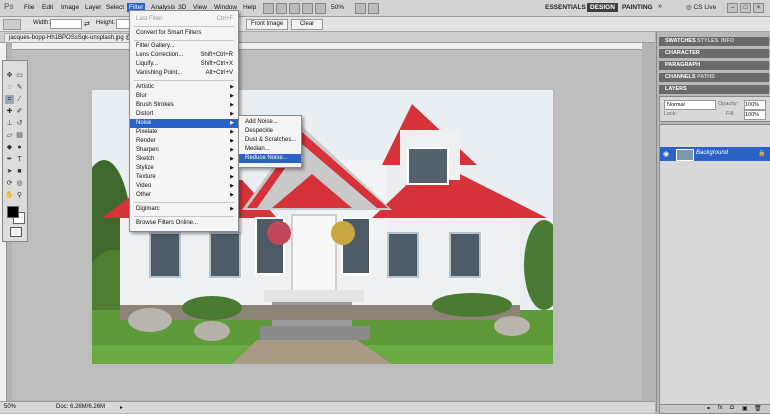  What do you see at coordinates (712, 153) in the screenshot?
I see `layer-name: Background` at bounding box center [712, 153].